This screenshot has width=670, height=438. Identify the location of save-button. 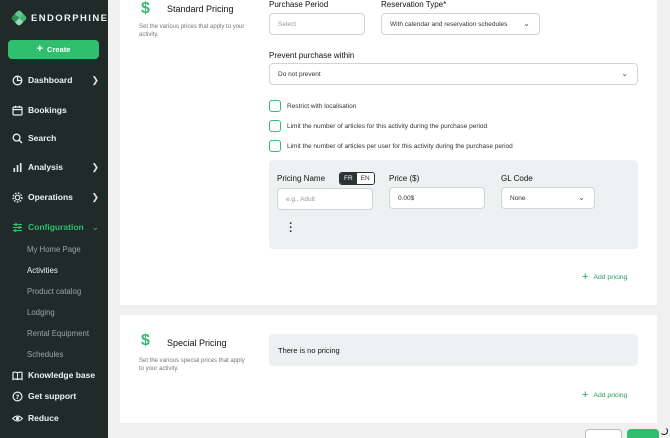
(643, 433).